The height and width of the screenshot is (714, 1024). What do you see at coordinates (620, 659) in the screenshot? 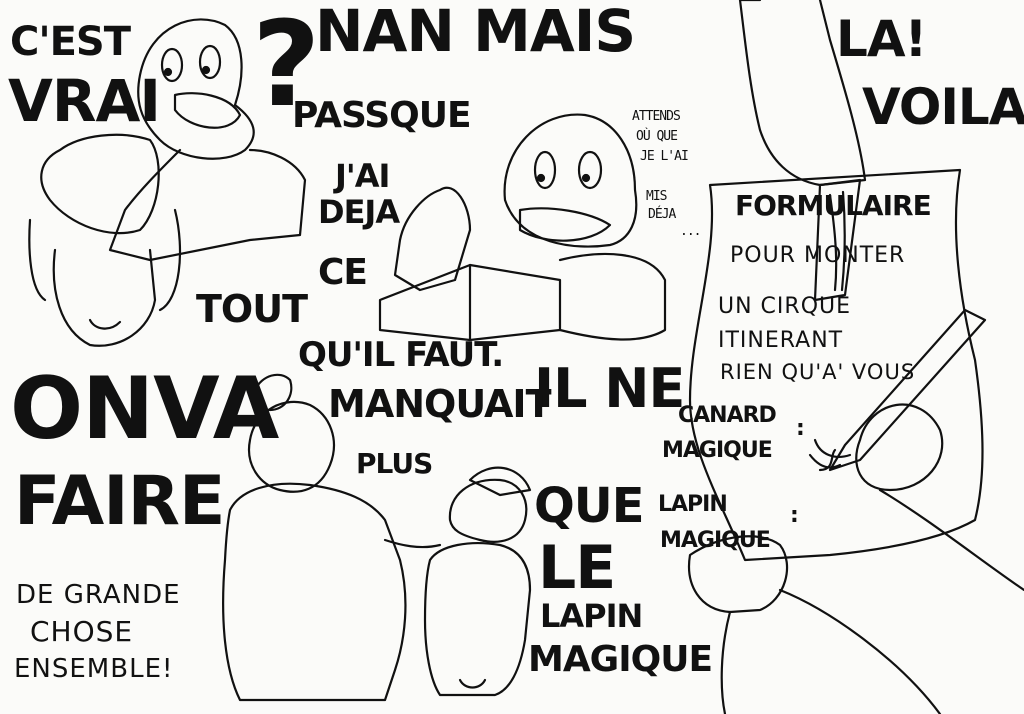
I see `magique-text: MAGIQUE` at bounding box center [620, 659].